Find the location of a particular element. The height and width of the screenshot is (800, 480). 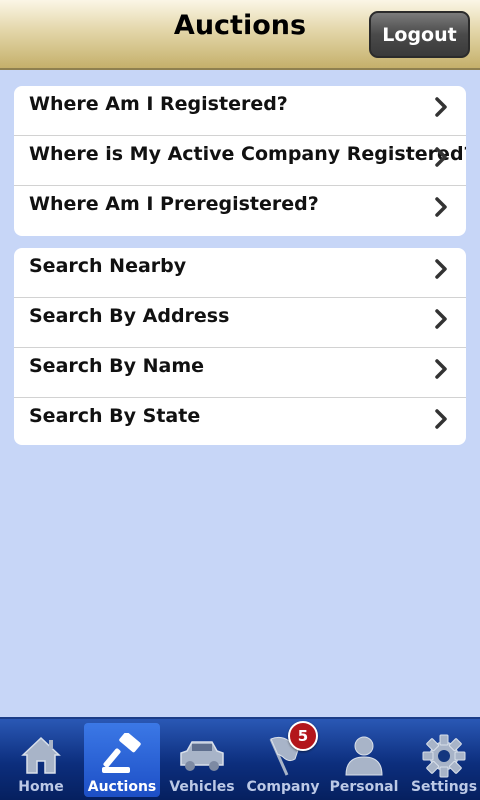

tab-vehicles: Vehicles is located at coordinates (202, 760).